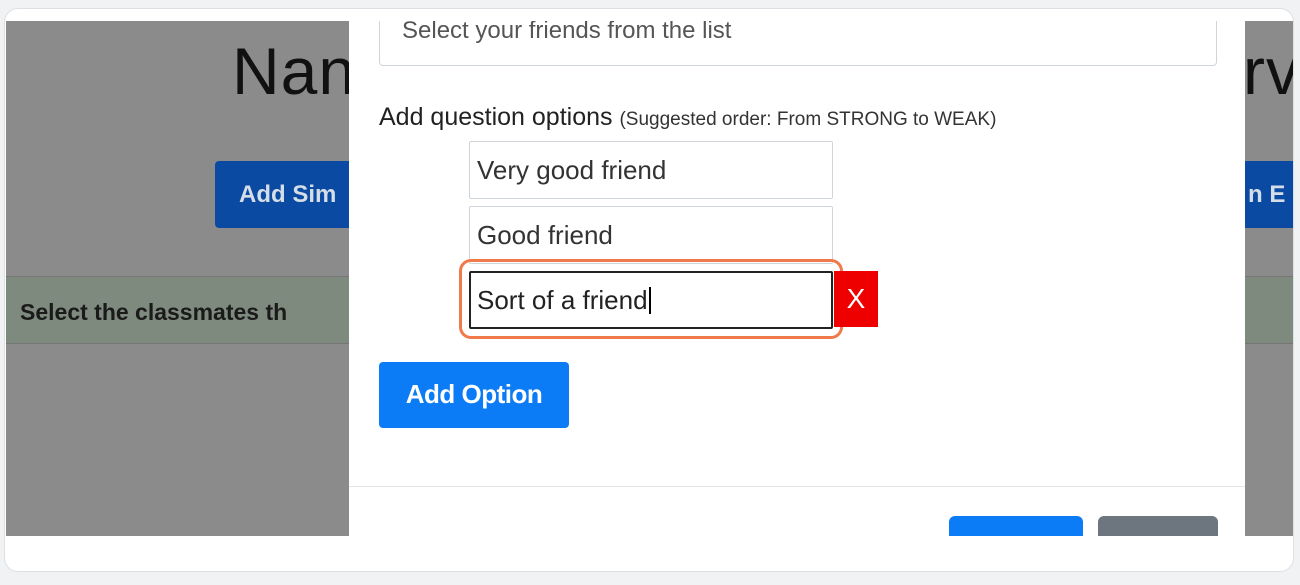  I want to click on option-input-3: Sort of a friend, so click(651, 300).